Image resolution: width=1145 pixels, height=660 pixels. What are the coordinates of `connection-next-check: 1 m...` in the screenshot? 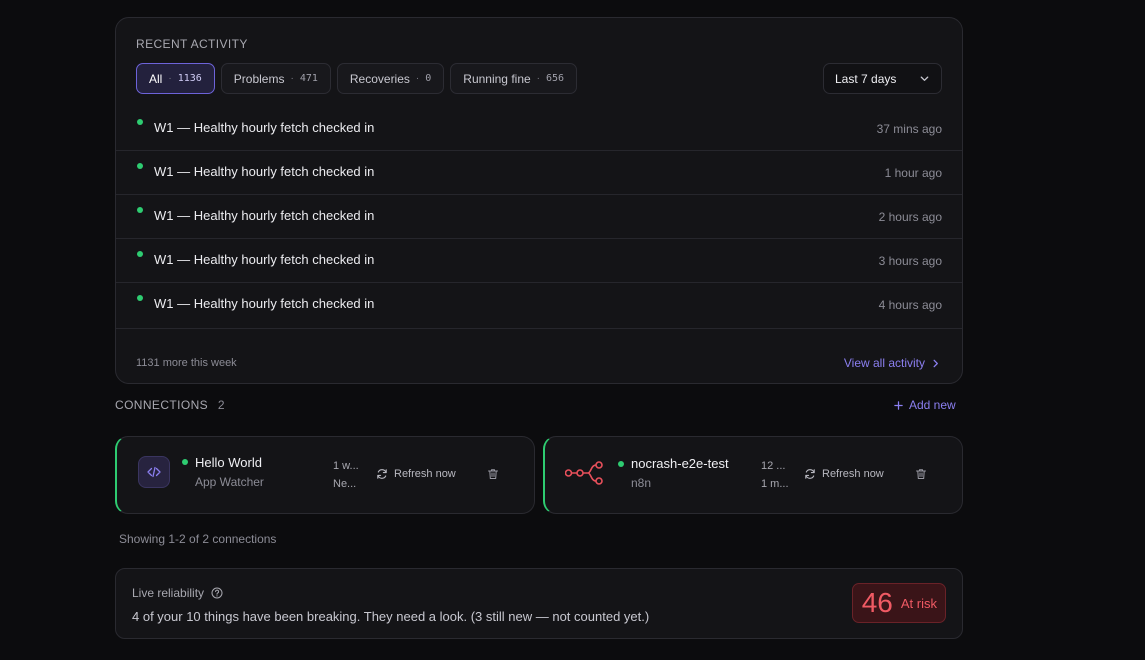 It's located at (775, 484).